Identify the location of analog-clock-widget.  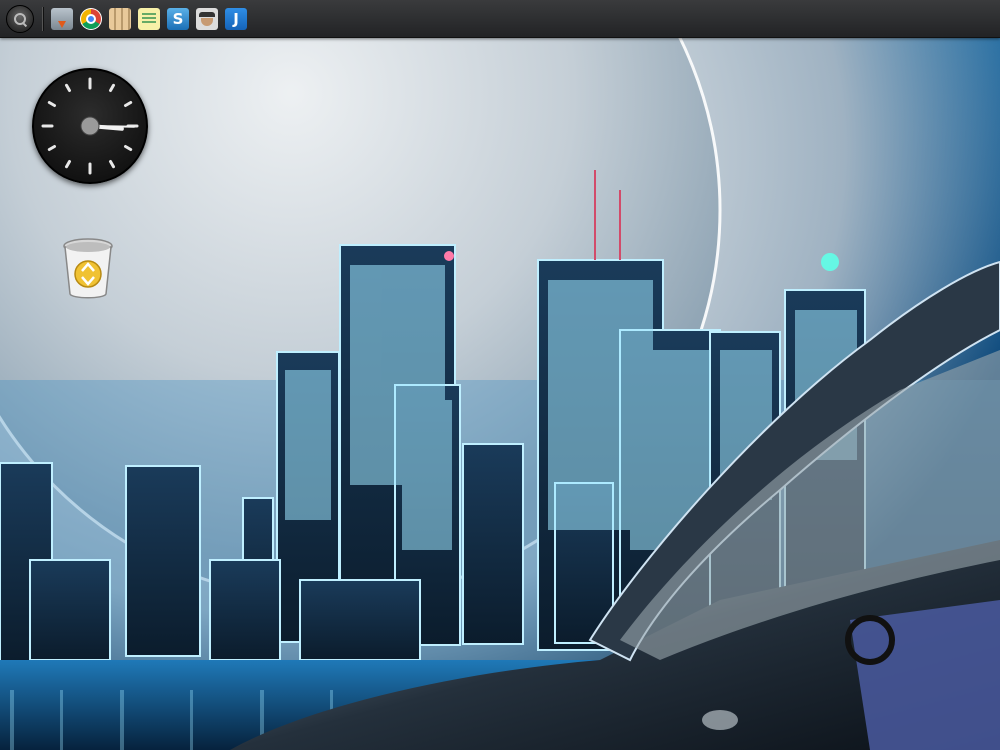
(90, 126).